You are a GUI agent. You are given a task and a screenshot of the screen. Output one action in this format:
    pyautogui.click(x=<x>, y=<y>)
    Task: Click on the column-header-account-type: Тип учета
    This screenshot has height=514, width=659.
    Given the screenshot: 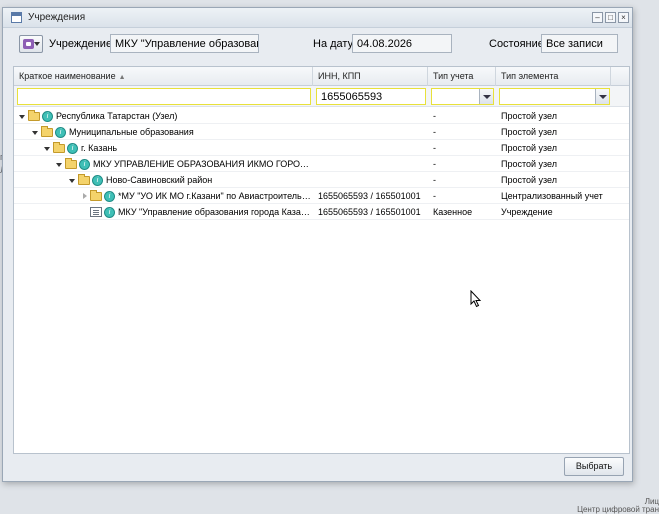 What is the action you would take?
    pyautogui.click(x=462, y=76)
    